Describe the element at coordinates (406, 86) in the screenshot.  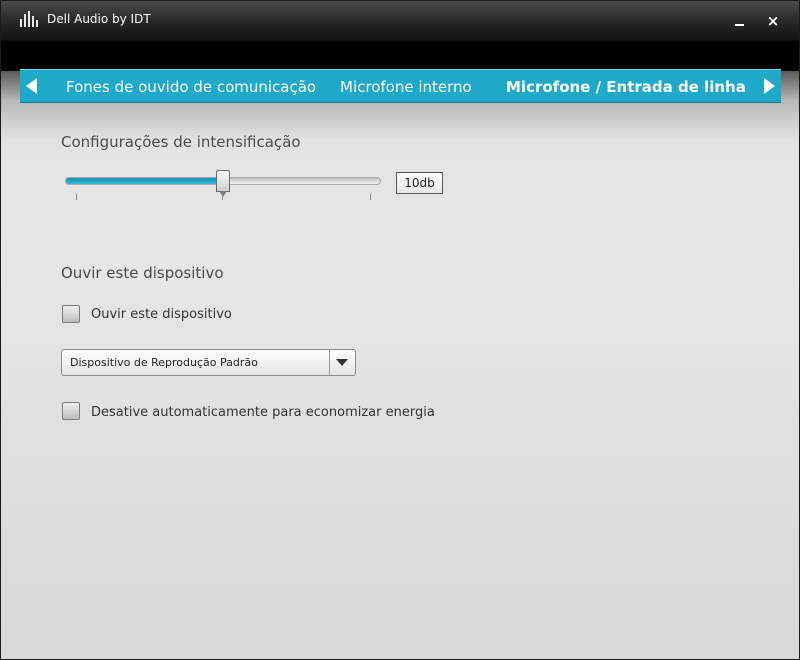
I see `tab-internal-microphone: Microfone interno` at that location.